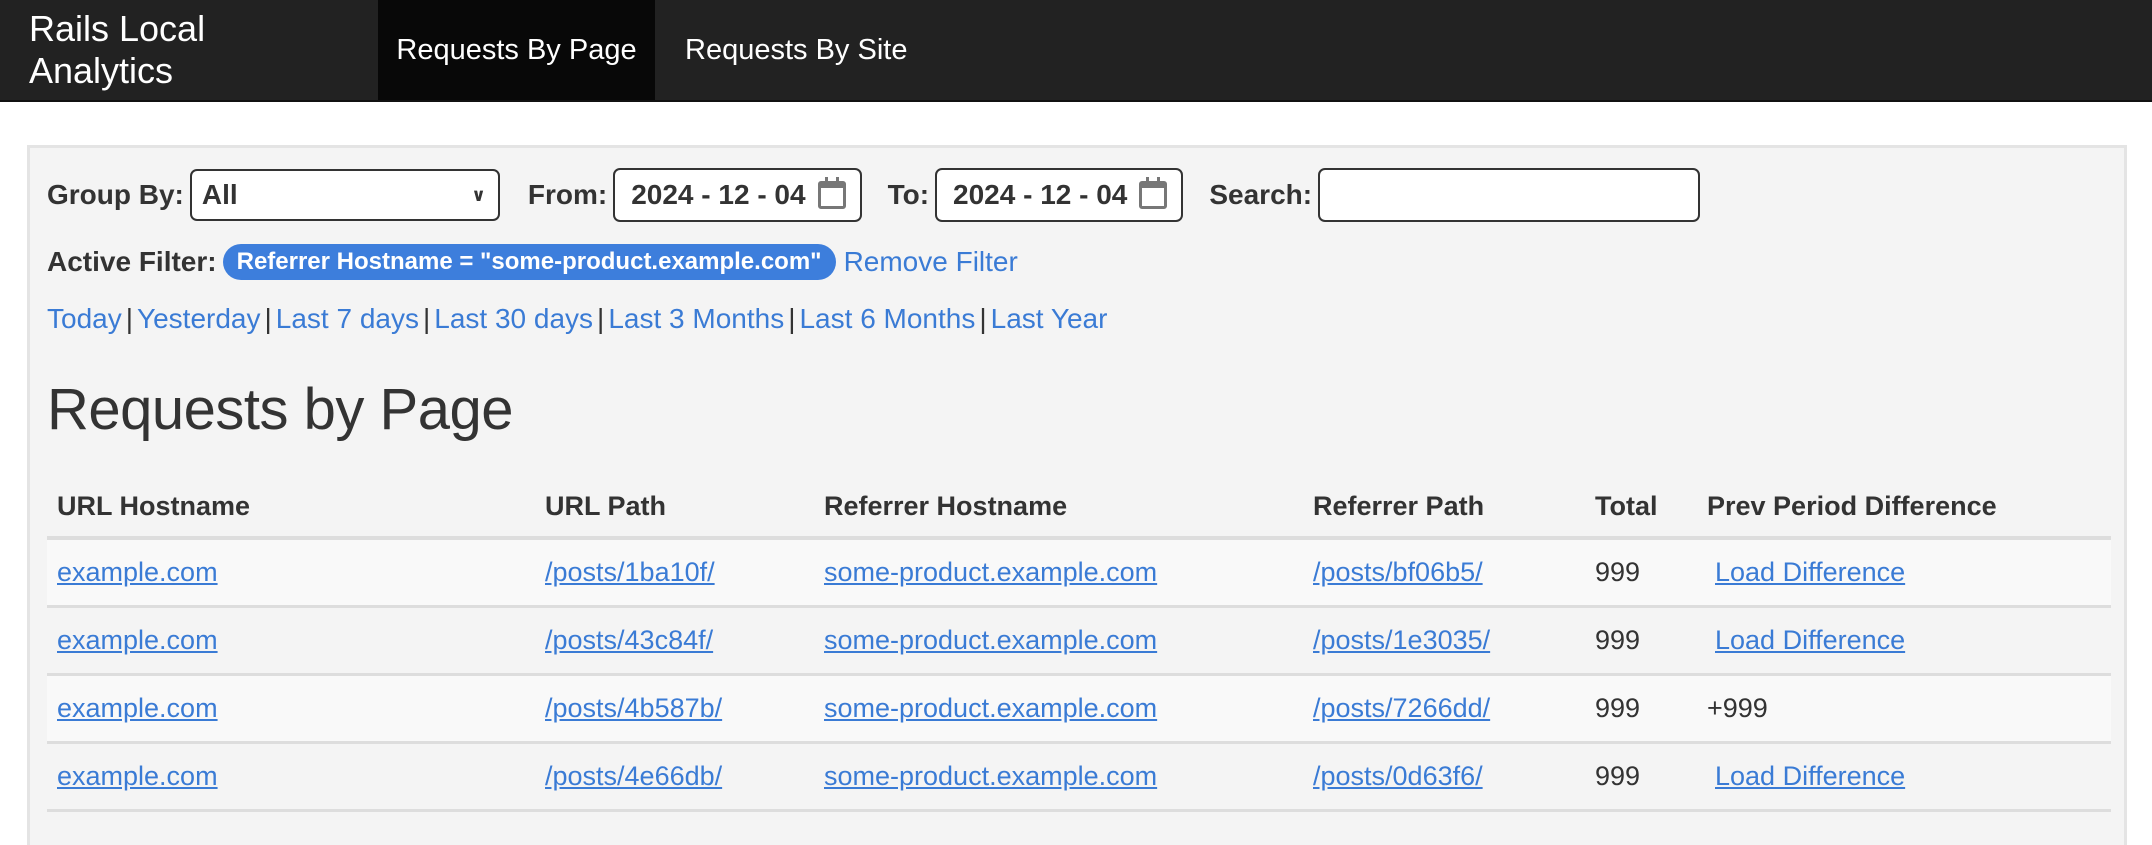 This screenshot has width=2152, height=845. What do you see at coordinates (1401, 708) in the screenshot?
I see `referrer-path-link: /posts/7266dd/` at bounding box center [1401, 708].